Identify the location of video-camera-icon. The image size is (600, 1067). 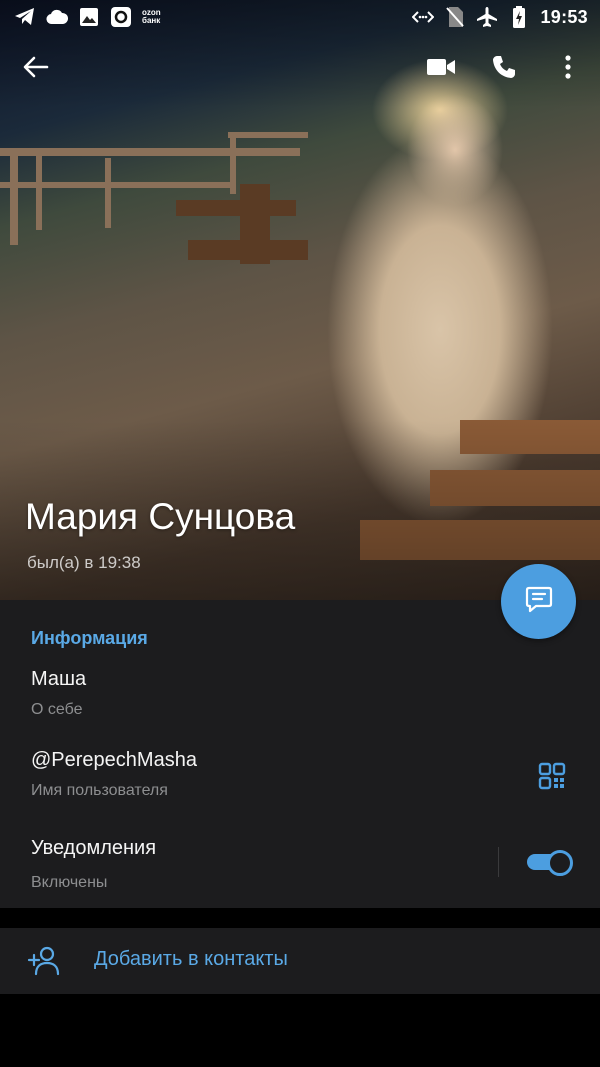
(441, 69).